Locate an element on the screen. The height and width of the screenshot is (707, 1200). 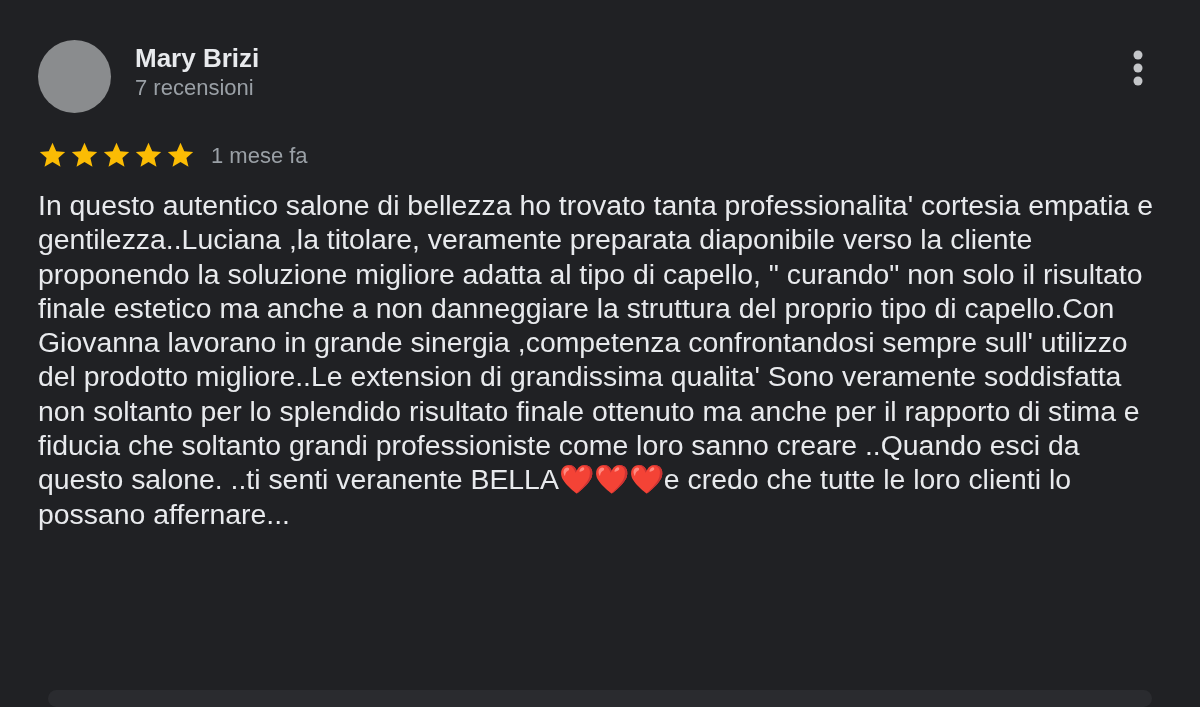
review-date: 1 mese fa is located at coordinates (259, 156).